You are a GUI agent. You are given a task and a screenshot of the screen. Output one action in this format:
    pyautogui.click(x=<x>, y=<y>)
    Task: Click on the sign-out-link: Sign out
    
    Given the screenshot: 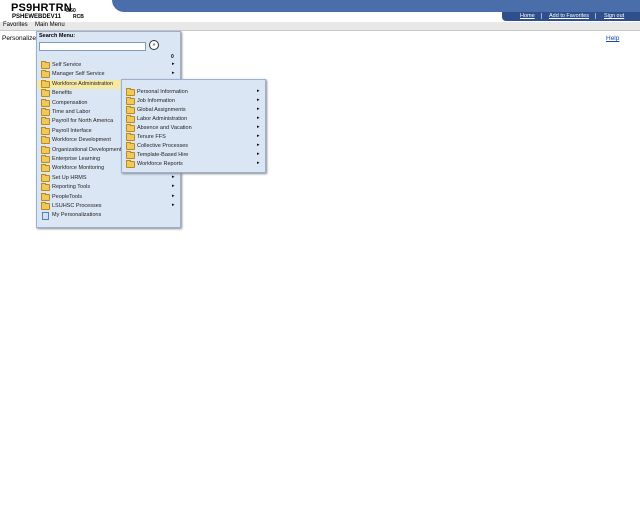 What is the action you would take?
    pyautogui.click(x=614, y=16)
    